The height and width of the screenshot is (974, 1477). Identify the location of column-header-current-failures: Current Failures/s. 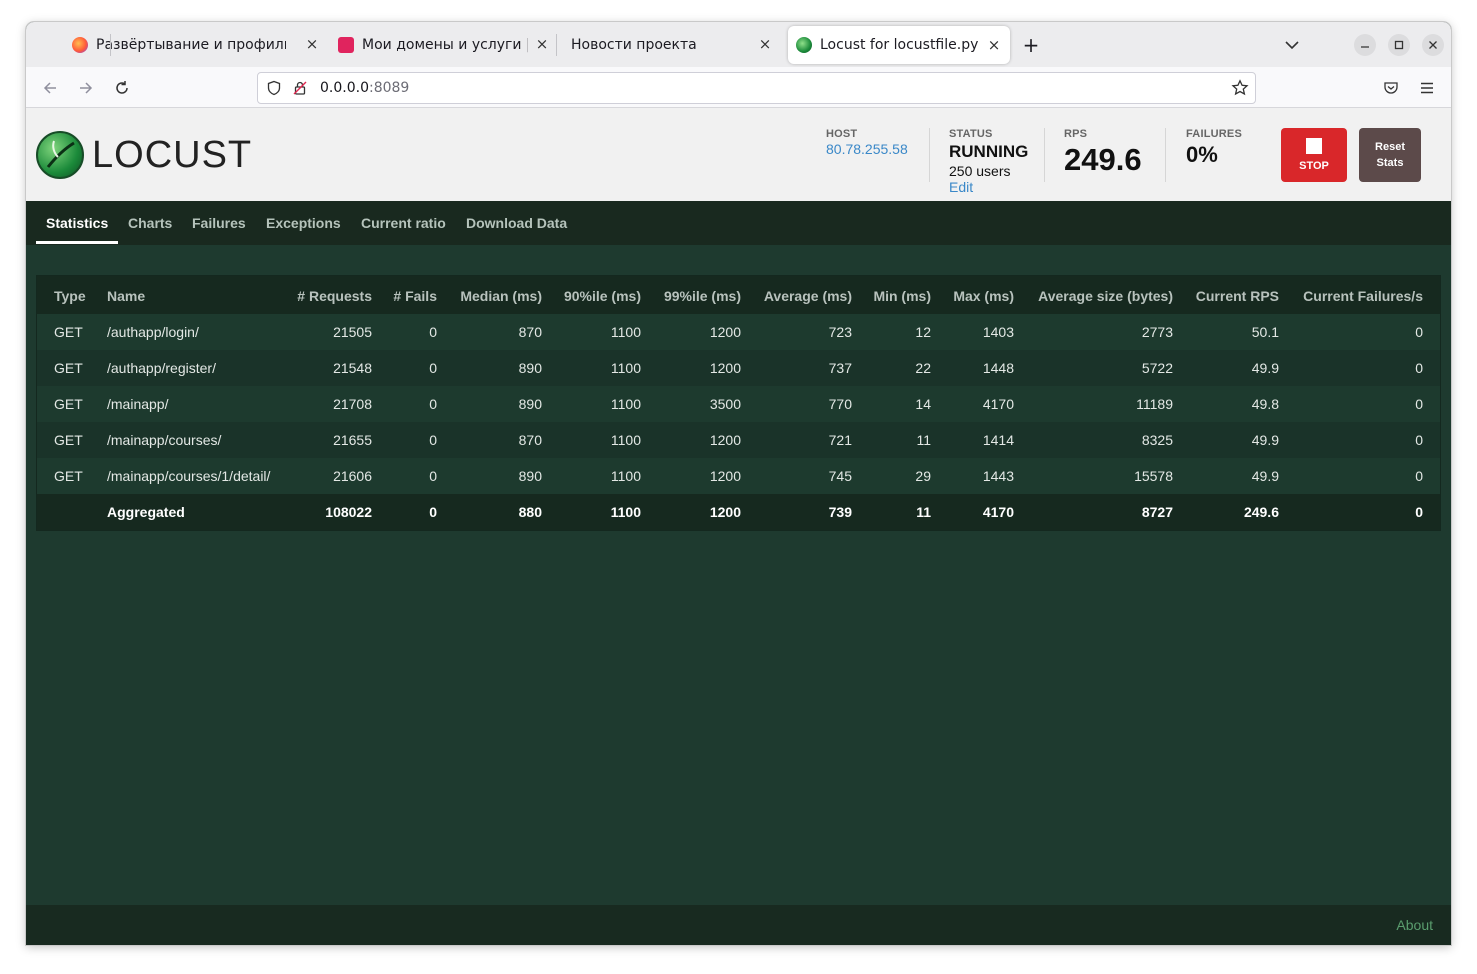
(1363, 296).